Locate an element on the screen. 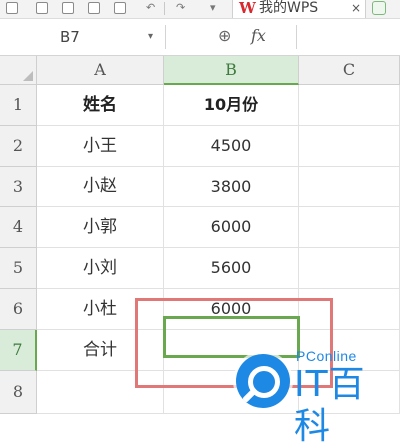 The image size is (400, 448). save-icon is located at coordinates (42, 8).